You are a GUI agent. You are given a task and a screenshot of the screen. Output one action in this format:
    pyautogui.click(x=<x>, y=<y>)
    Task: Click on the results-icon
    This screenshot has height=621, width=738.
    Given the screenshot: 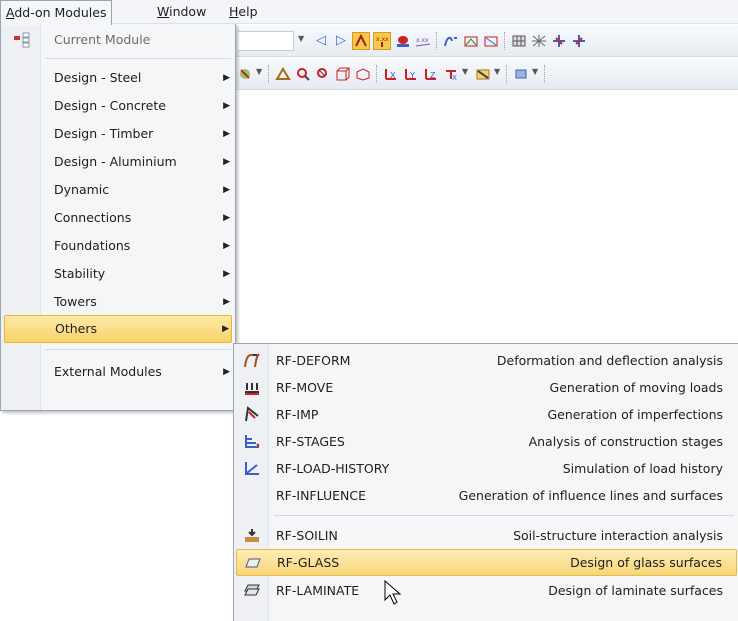 What is the action you would take?
    pyautogui.click(x=403, y=41)
    